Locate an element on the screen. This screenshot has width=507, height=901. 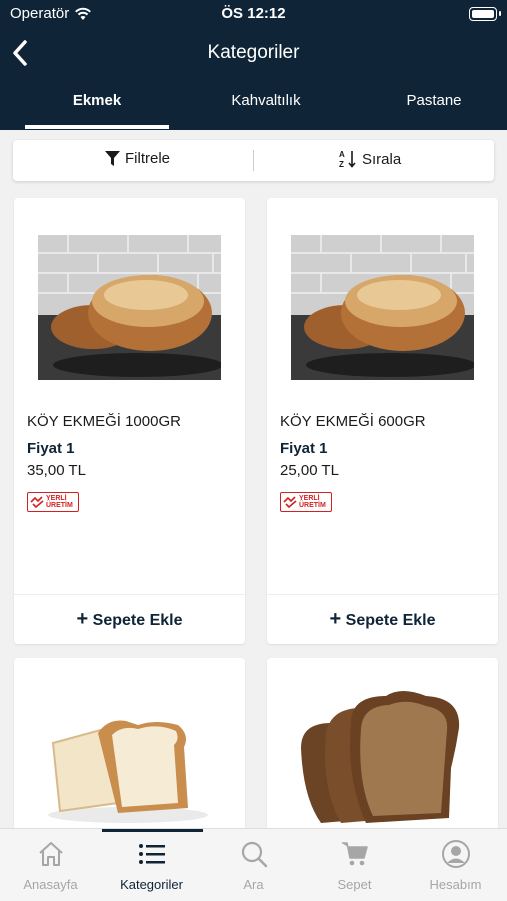
bottom-tab-bar: Anasayfa Kategoriler Ara Sepet Hesabım is located at coordinates (253, 864).